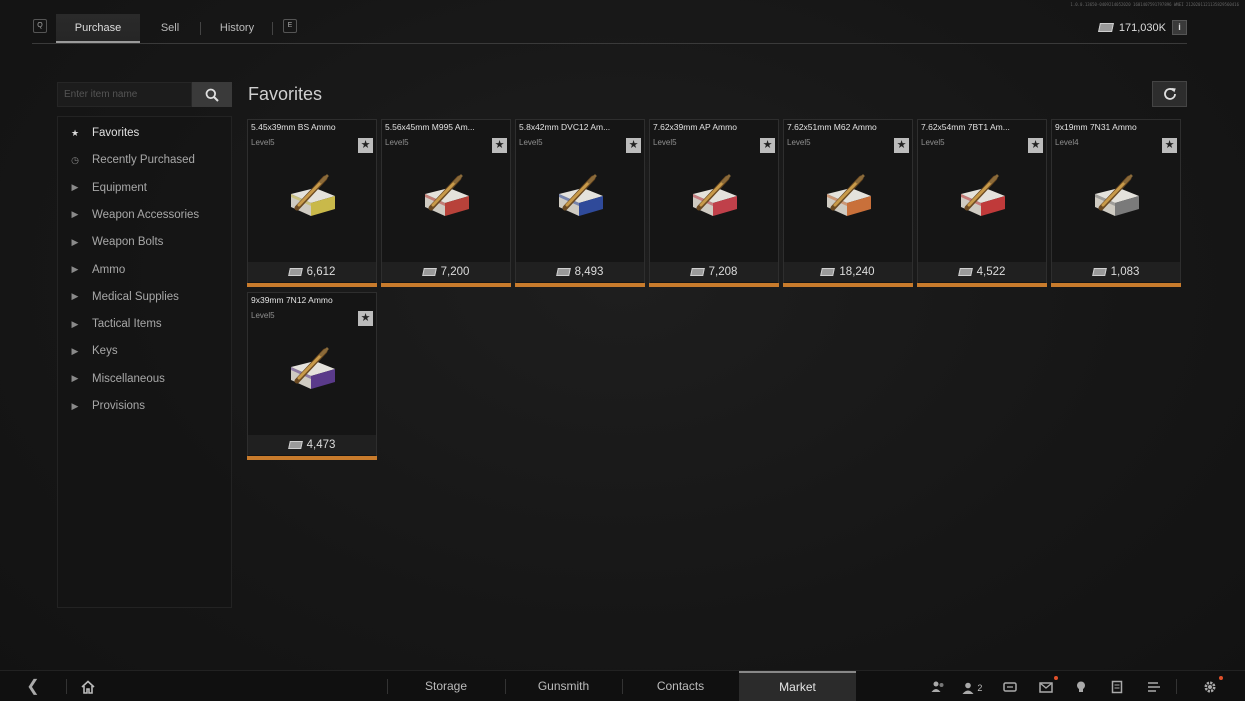  Describe the element at coordinates (88, 687) in the screenshot. I see `home-icon` at that location.